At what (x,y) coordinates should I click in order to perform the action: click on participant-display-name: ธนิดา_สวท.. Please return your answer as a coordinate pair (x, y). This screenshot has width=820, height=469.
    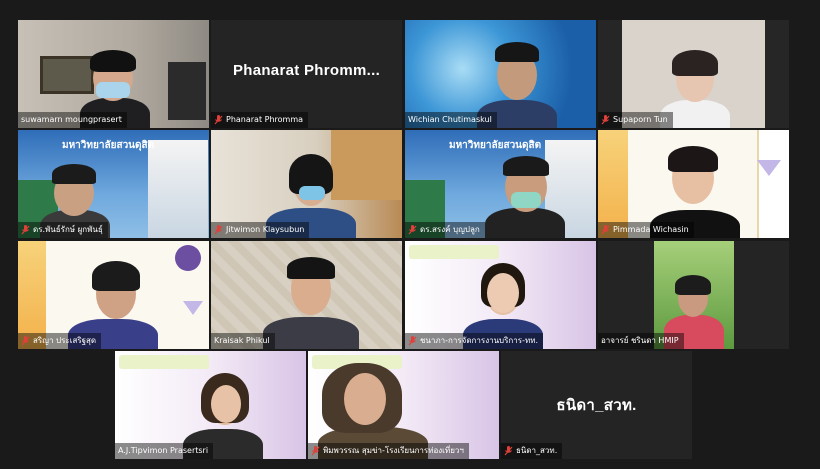
    Looking at the image, I should click on (596, 405).